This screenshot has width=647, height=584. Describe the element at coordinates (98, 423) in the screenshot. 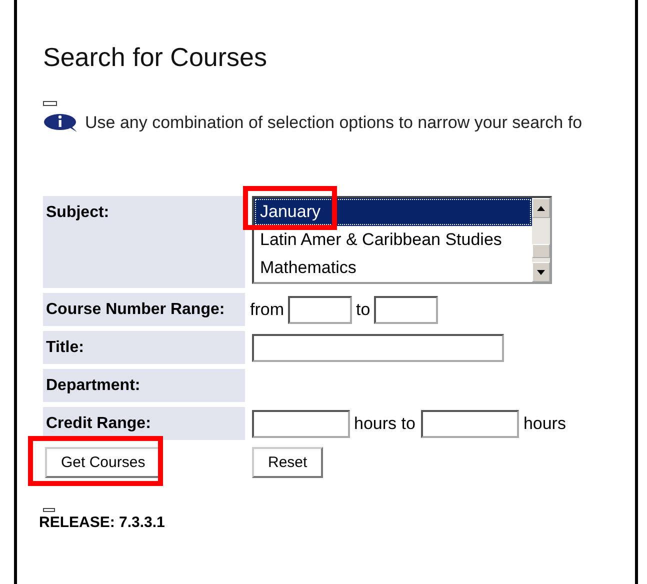

I see `field-label: Credit Range:` at that location.